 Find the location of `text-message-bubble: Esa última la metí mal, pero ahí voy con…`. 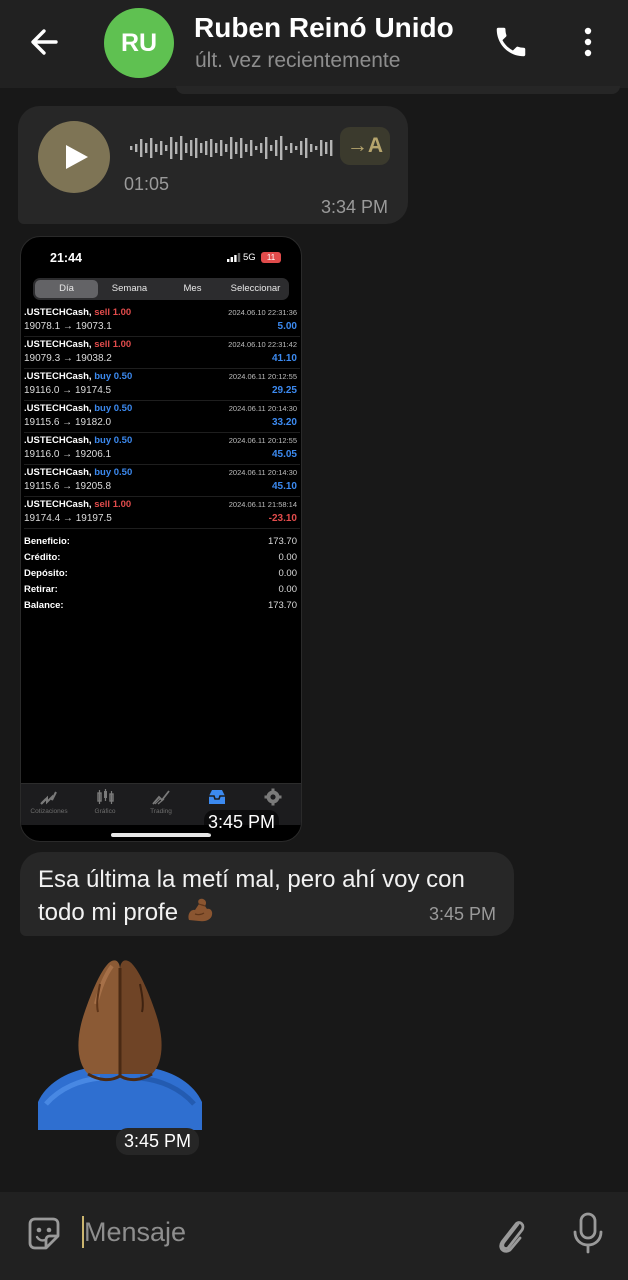

text-message-bubble: Esa última la metí mal, pero ahí voy con… is located at coordinates (267, 894).